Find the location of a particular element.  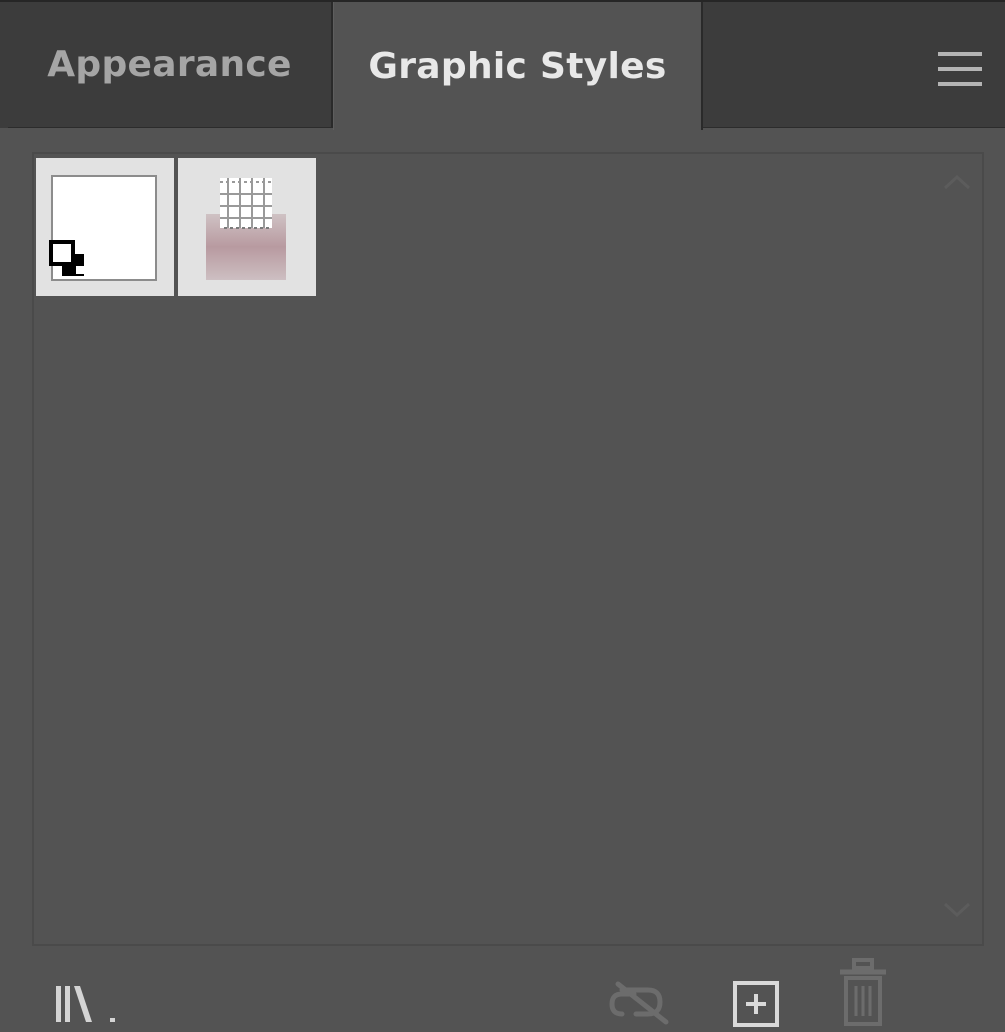

break-link-icon is located at coordinates (639, 1003).